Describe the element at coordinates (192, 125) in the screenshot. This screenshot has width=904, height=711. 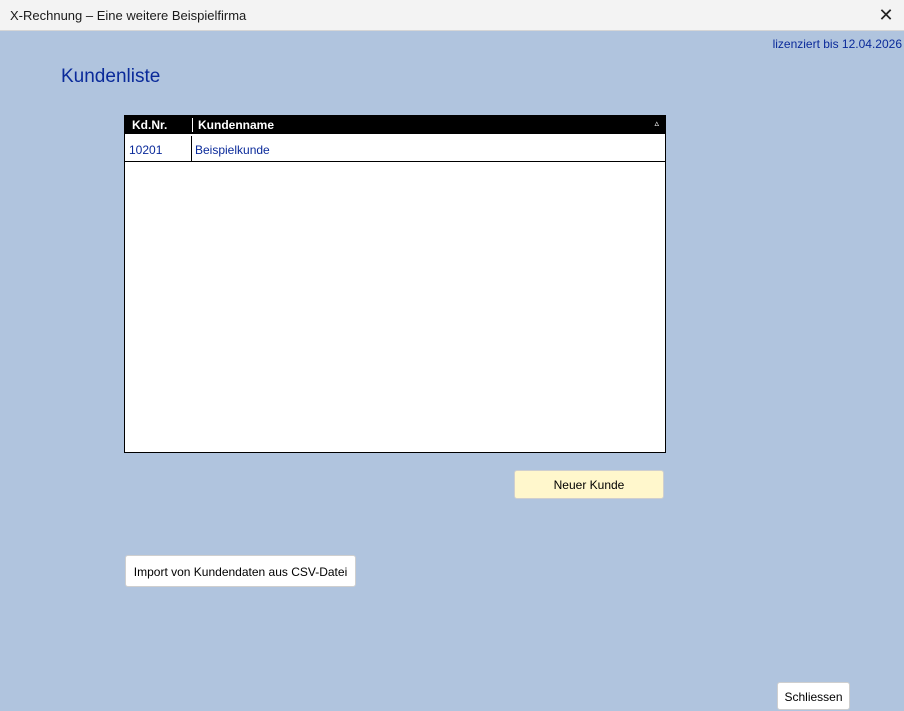
I see `column-separator` at that location.